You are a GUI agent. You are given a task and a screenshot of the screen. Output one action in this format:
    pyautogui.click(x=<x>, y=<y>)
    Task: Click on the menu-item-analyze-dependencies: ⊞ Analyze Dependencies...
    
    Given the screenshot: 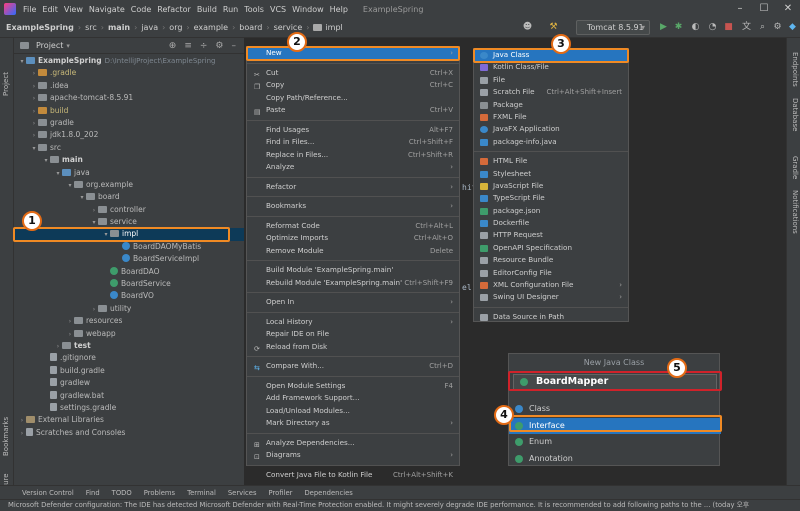 What is the action you would take?
    pyautogui.click(x=353, y=443)
    